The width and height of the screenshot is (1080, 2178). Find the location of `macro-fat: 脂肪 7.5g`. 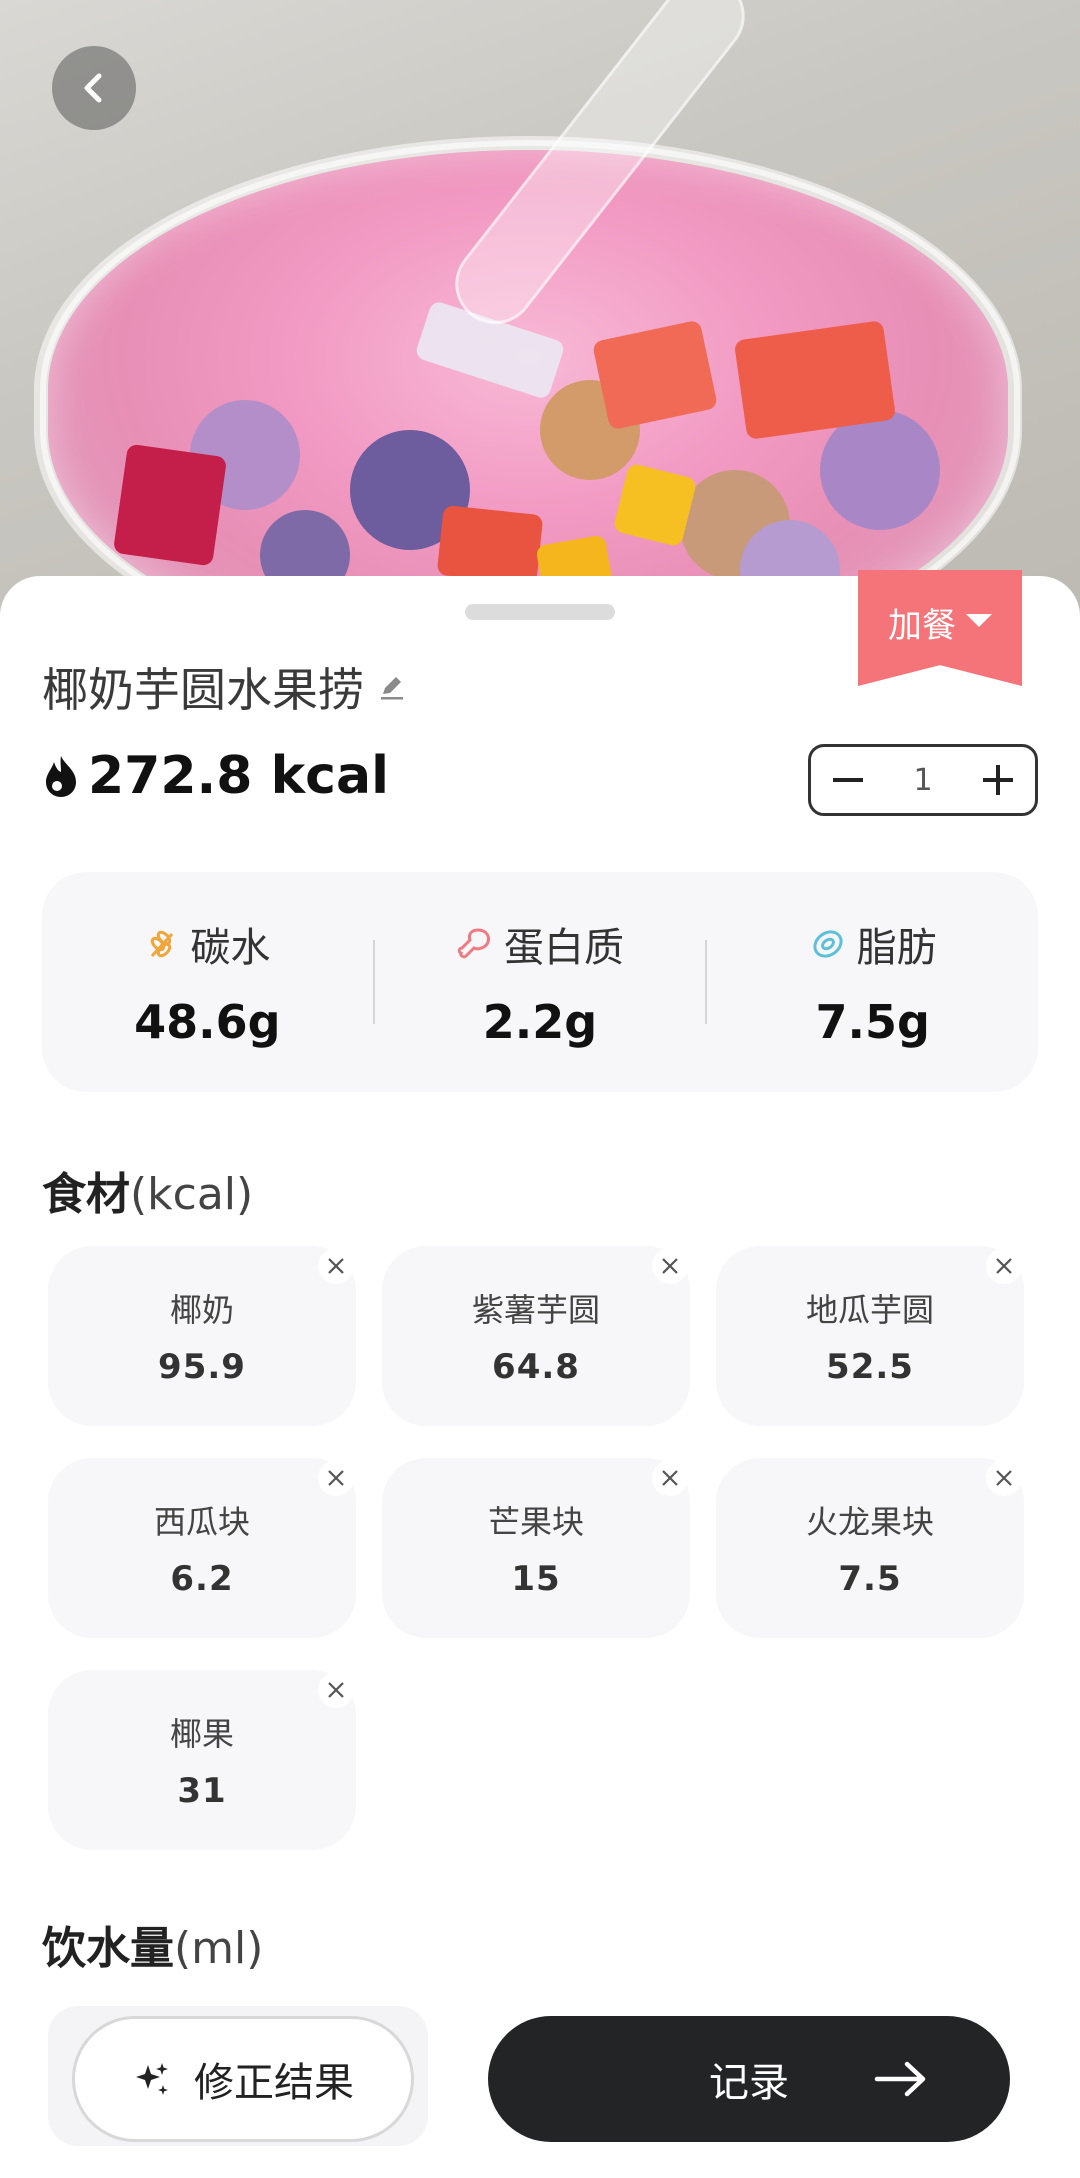

macro-fat: 脂肪 7.5g is located at coordinates (872, 982).